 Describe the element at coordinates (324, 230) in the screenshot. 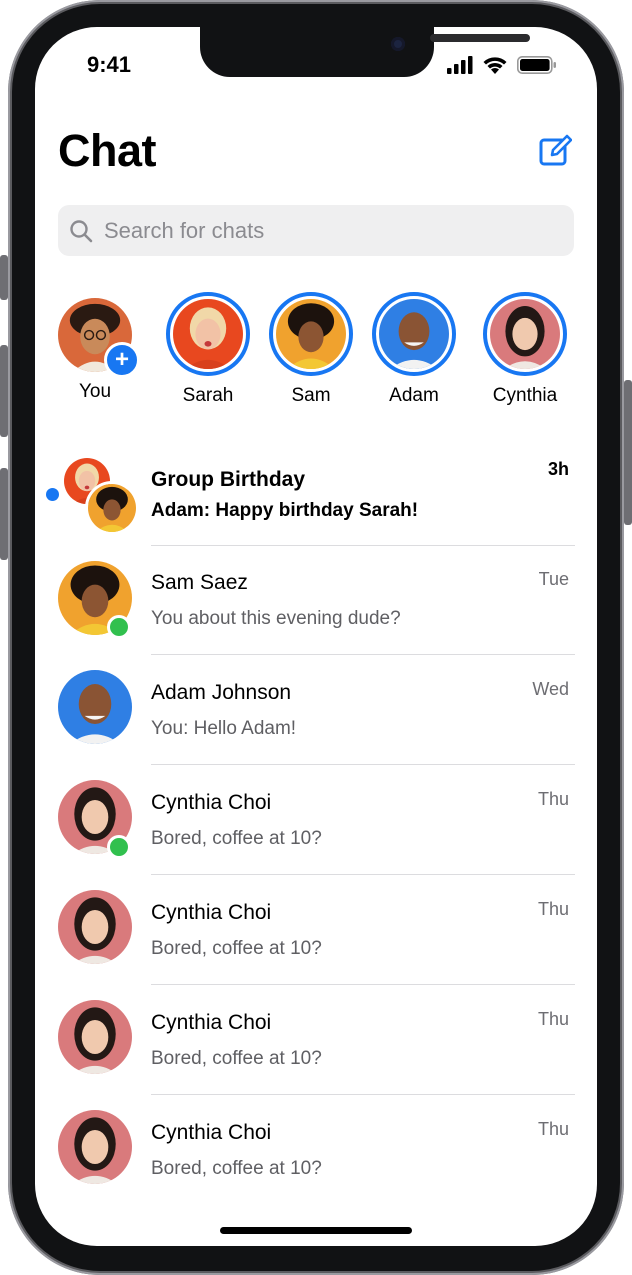

I see `search-input` at that location.